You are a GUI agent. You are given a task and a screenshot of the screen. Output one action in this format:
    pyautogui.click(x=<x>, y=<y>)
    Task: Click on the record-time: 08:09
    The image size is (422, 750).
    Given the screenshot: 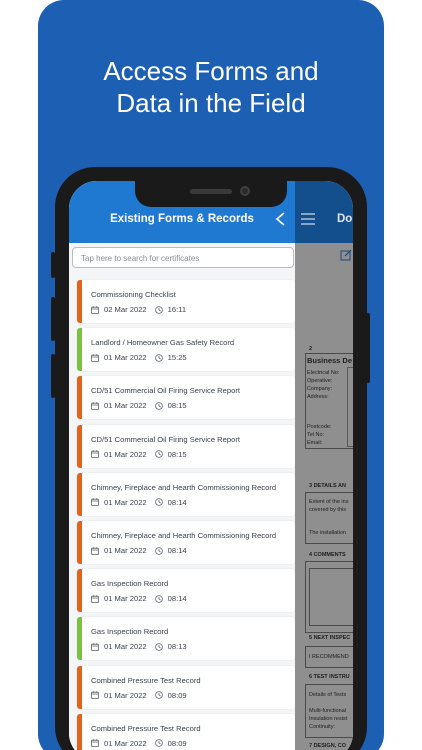 What is the action you would take?
    pyautogui.click(x=177, y=695)
    